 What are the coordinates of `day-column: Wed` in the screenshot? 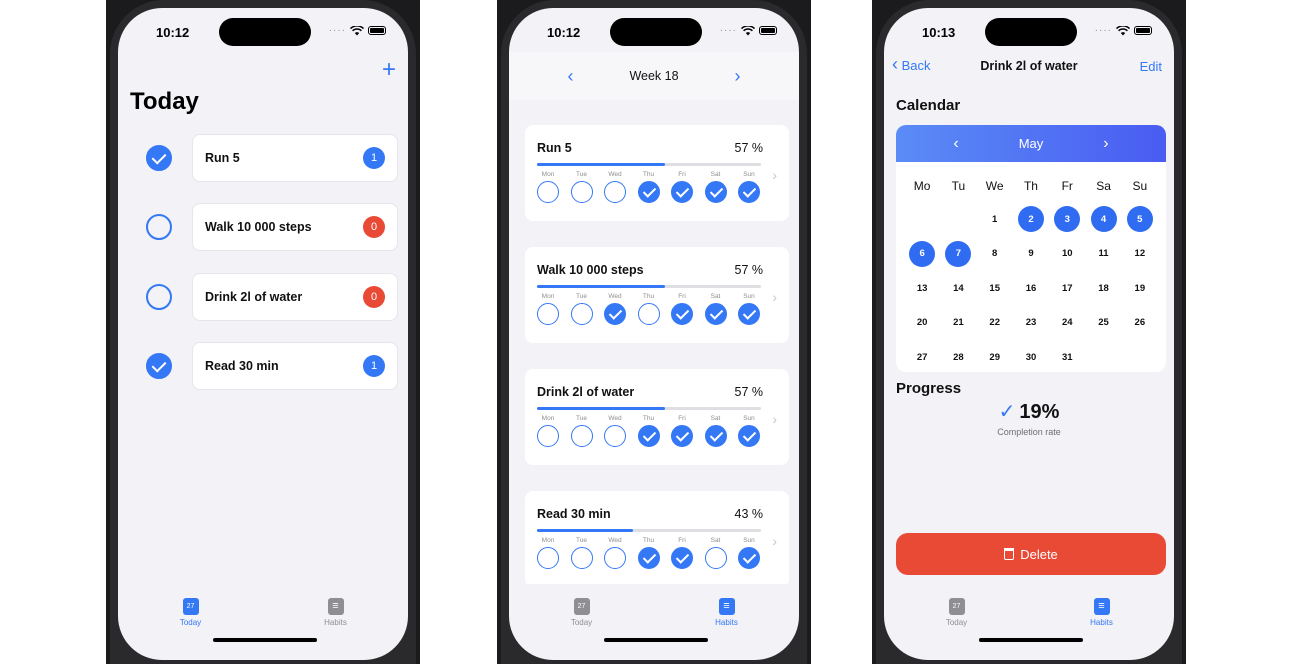 It's located at (615, 431).